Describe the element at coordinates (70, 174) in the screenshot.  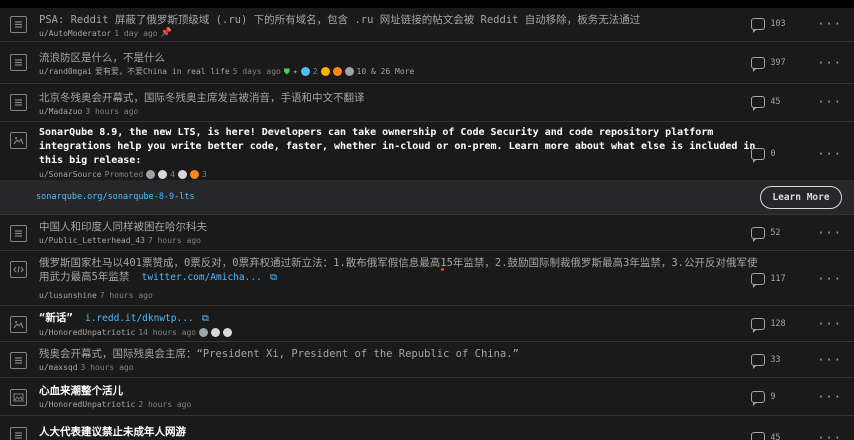
I see `post-author: u/SonarSource` at that location.